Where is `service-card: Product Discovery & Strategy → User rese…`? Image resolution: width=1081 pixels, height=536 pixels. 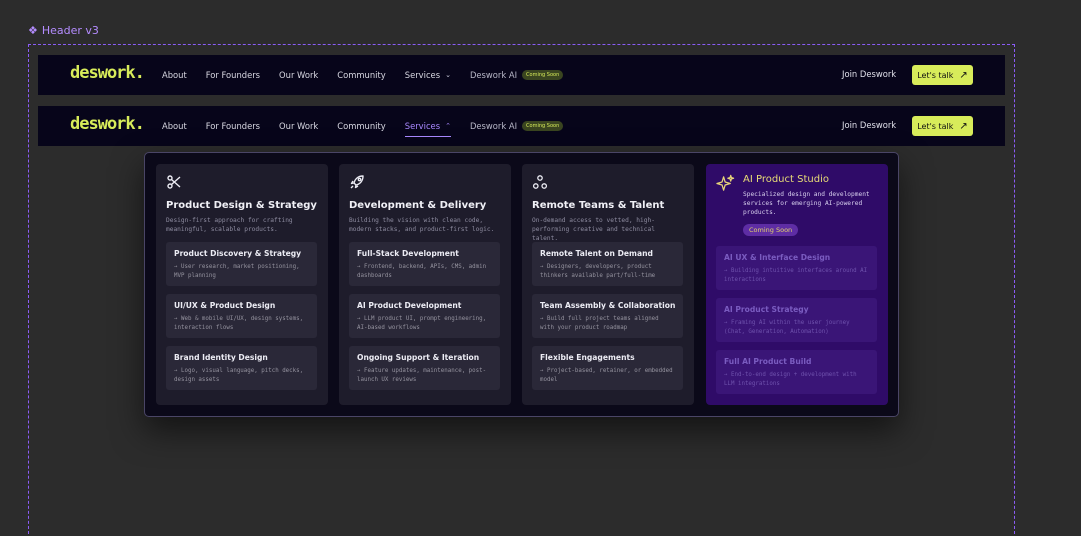
service-card: Product Discovery & Strategy → User rese… is located at coordinates (241, 264).